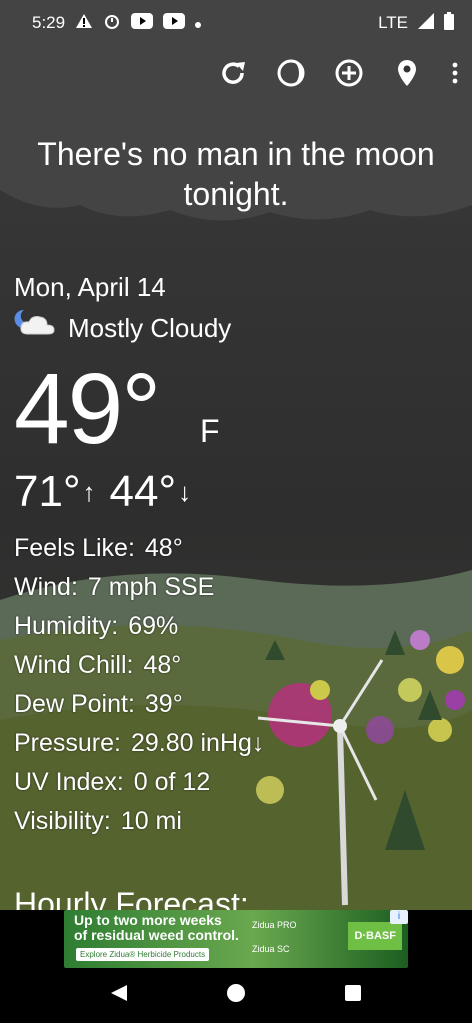 The height and width of the screenshot is (1023, 472). Describe the element at coordinates (114, 587) in the screenshot. I see `detail-wind: Wind: 7 mph SSE` at that location.